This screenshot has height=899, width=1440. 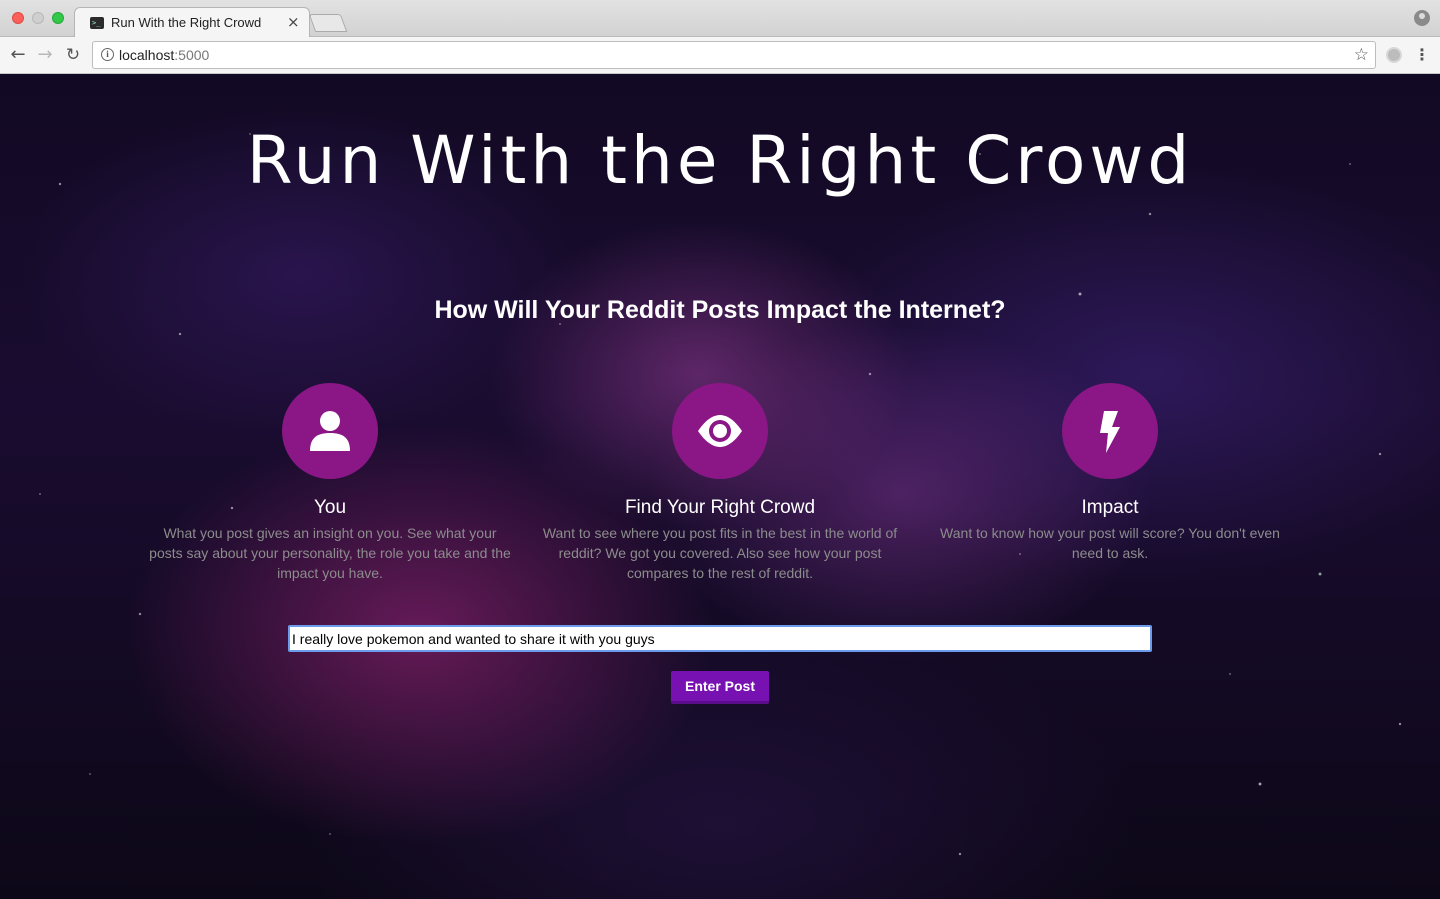 What do you see at coordinates (1110, 507) in the screenshot?
I see `feature-heading: Impact` at bounding box center [1110, 507].